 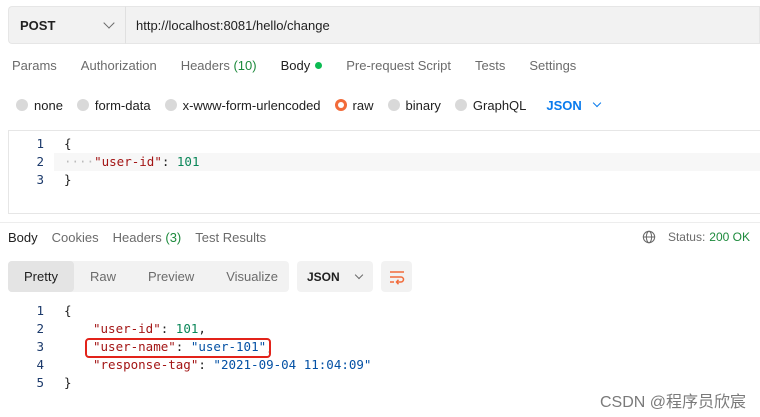 What do you see at coordinates (34, 69) in the screenshot?
I see `tab-params: Params` at bounding box center [34, 69].